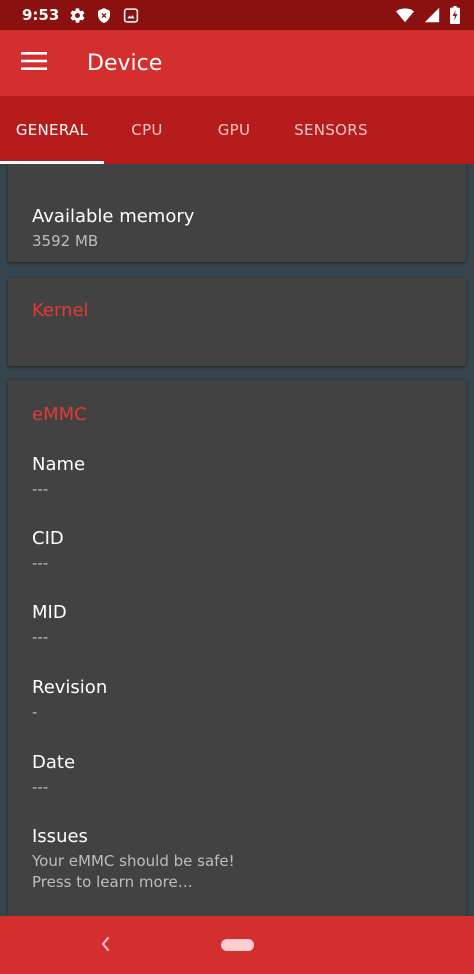 This screenshot has width=474, height=974. I want to click on tab-sensors-label: SENSORS, so click(331, 130).